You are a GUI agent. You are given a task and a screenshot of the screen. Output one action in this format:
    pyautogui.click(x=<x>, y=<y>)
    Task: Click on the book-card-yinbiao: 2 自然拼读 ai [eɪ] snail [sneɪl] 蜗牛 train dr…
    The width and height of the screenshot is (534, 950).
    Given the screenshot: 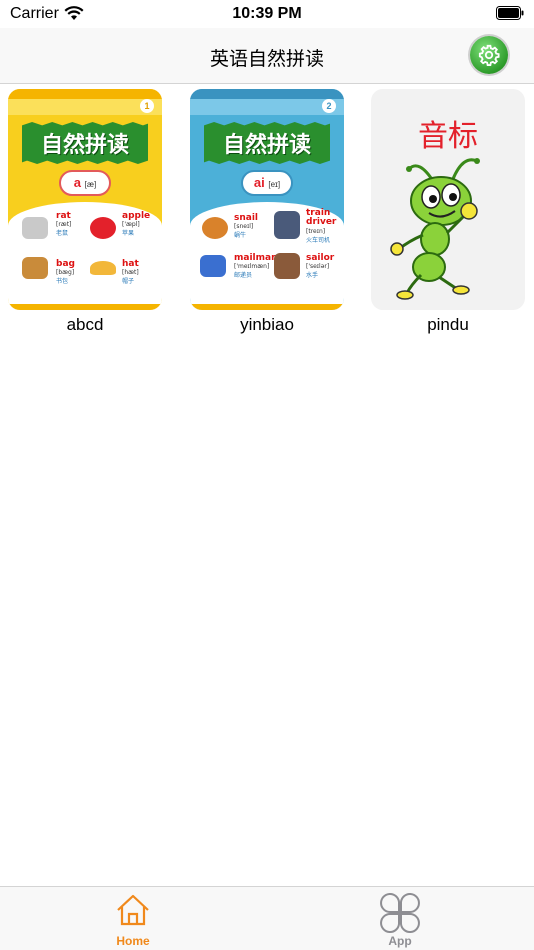 What is the action you would take?
    pyautogui.click(x=267, y=212)
    